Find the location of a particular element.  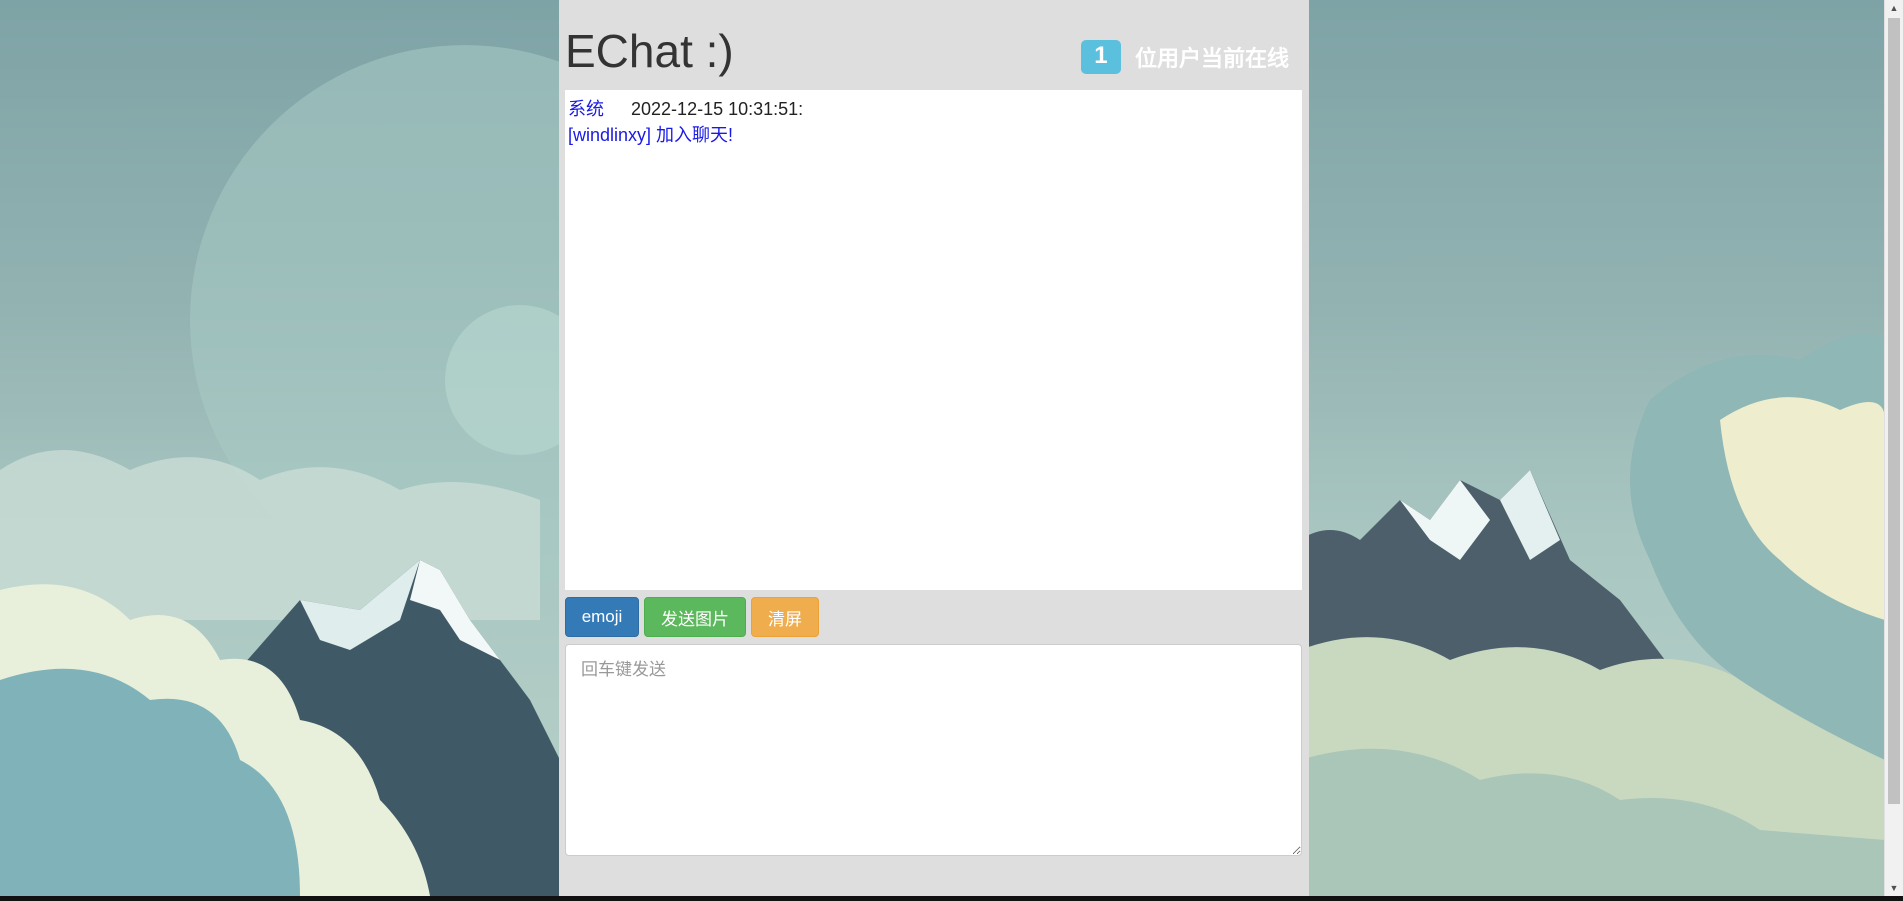

scroll-down-icon: ▼ is located at coordinates (1894, 888).